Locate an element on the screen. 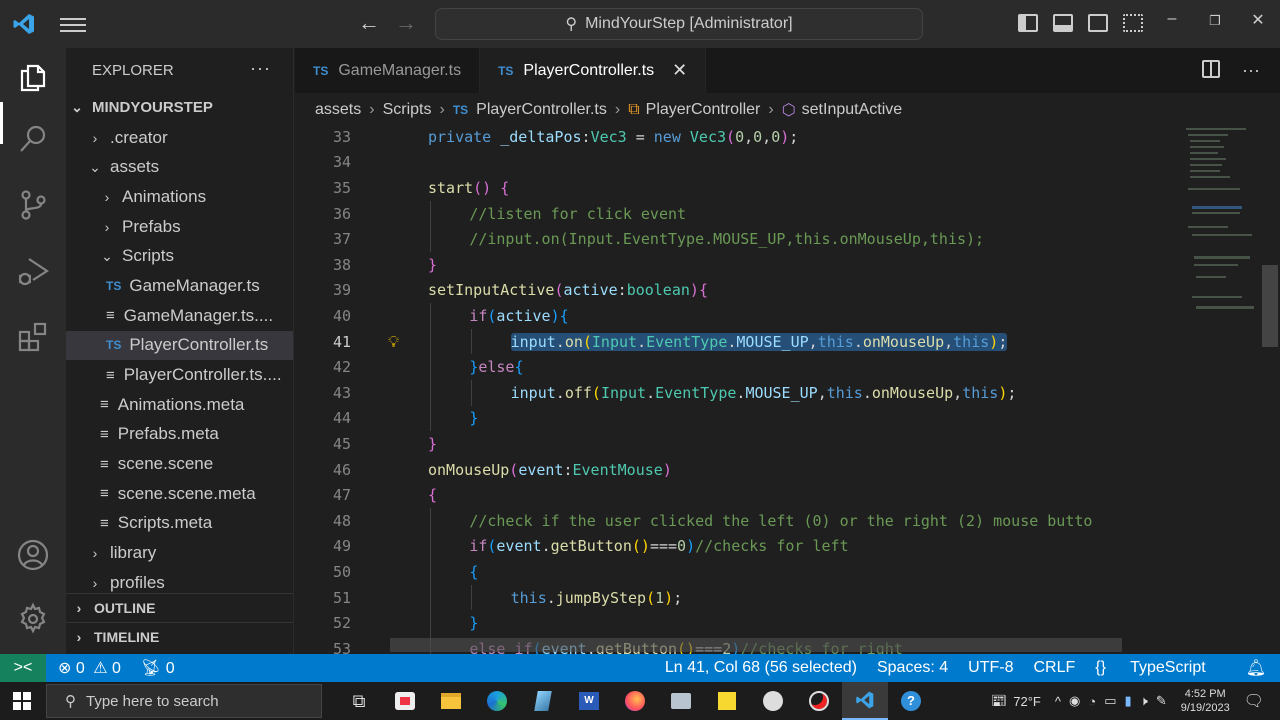  word-icon: W is located at coordinates (589, 701).